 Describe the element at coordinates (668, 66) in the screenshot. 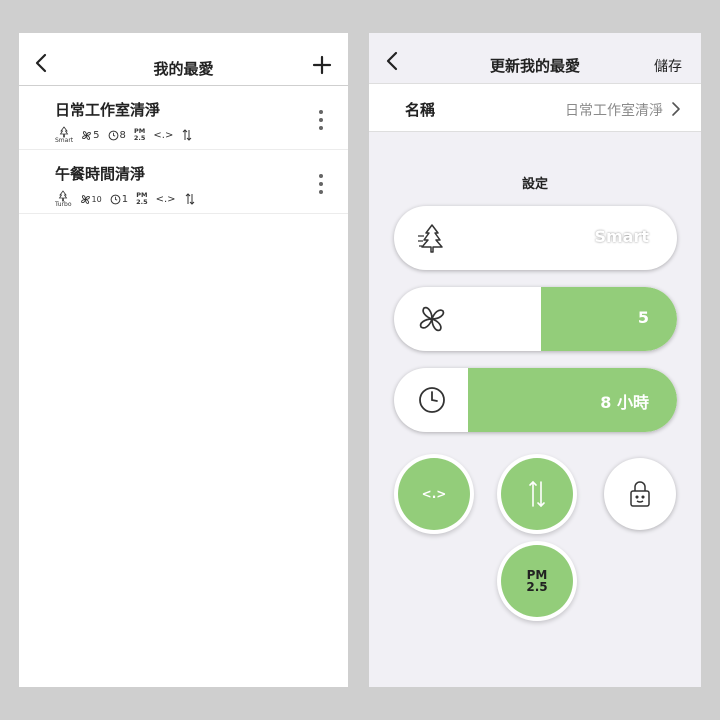

I see `save-button: 儲存` at that location.